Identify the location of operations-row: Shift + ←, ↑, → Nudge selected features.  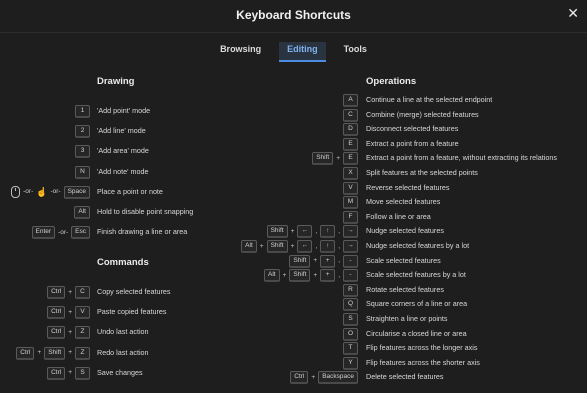
(293, 232).